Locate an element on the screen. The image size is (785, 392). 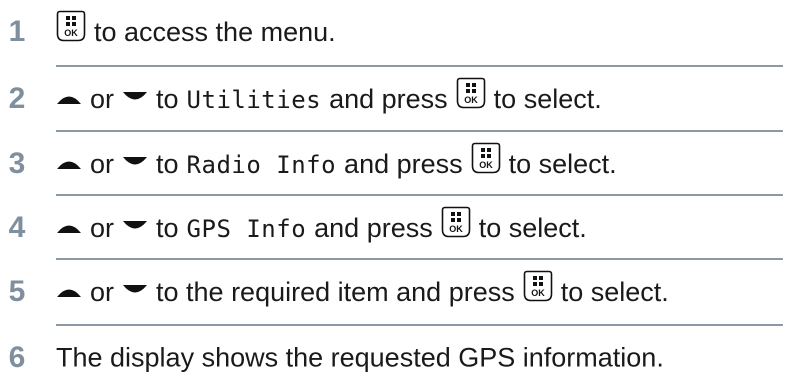
menu-item-name: GPS Info is located at coordinates (246, 229).